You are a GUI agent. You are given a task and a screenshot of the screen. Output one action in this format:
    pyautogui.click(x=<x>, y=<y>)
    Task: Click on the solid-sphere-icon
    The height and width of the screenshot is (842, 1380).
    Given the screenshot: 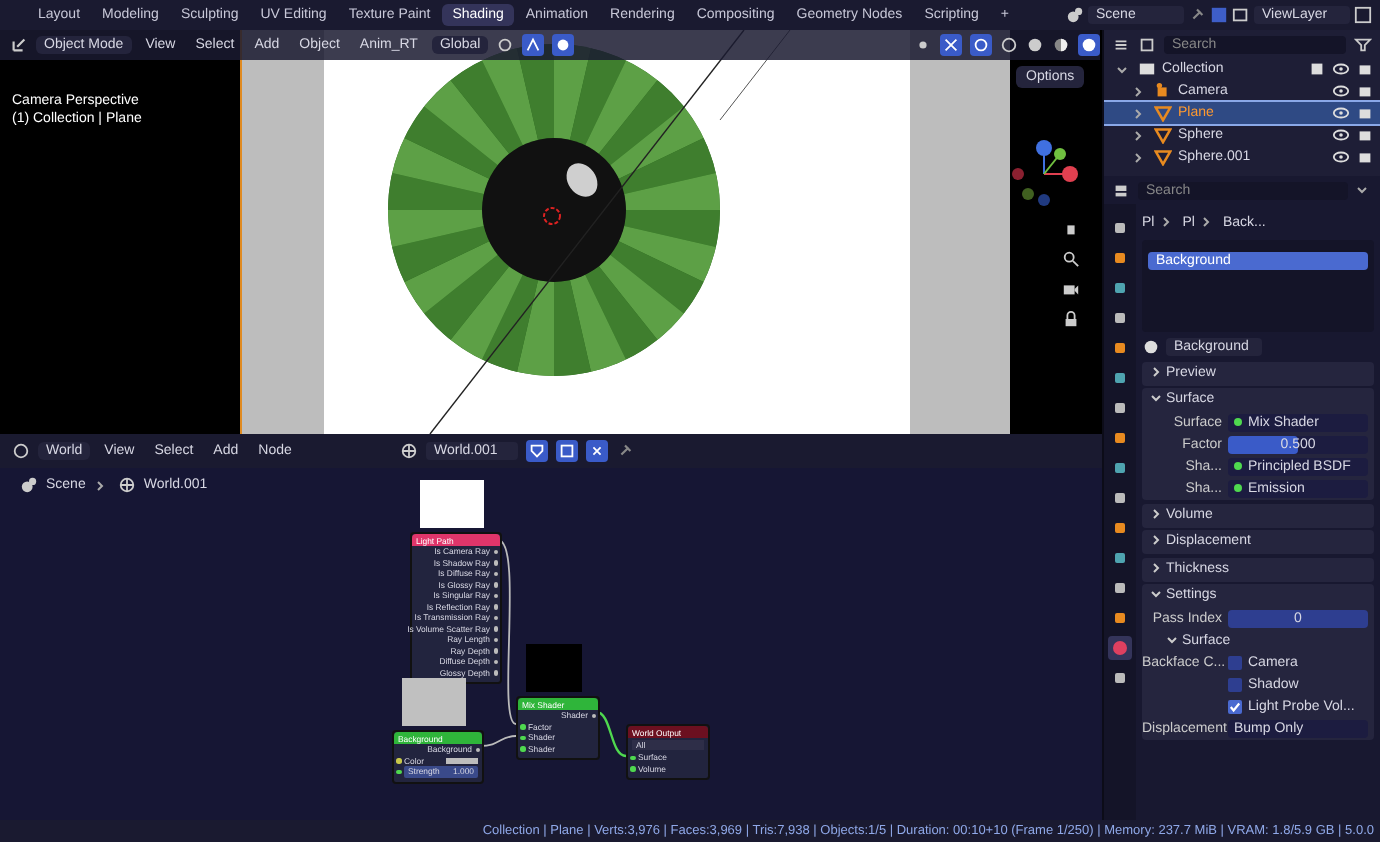 What is the action you would take?
    pyautogui.click(x=1035, y=45)
    